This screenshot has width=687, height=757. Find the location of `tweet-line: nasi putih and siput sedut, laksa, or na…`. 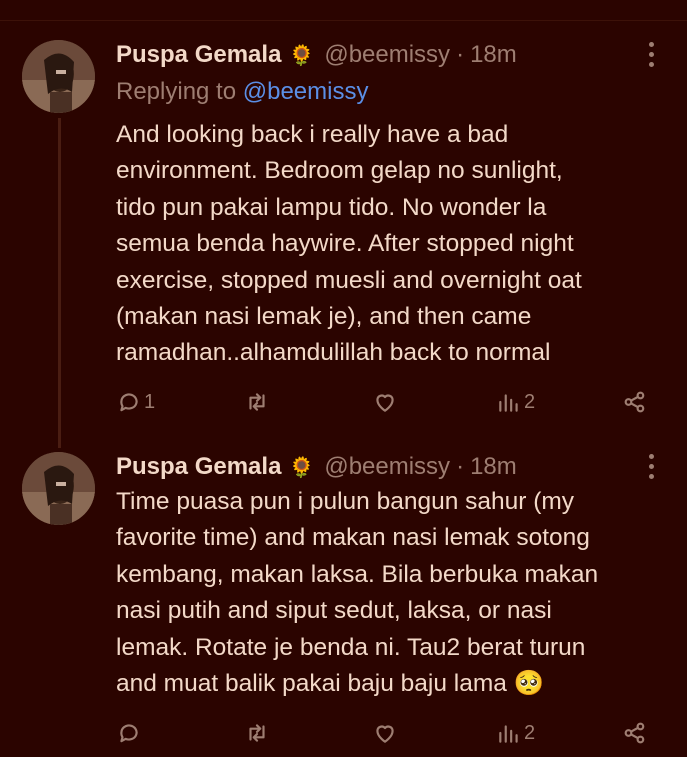

tweet-line: nasi putih and siput sedut, laksa, or na… is located at coordinates (334, 611).